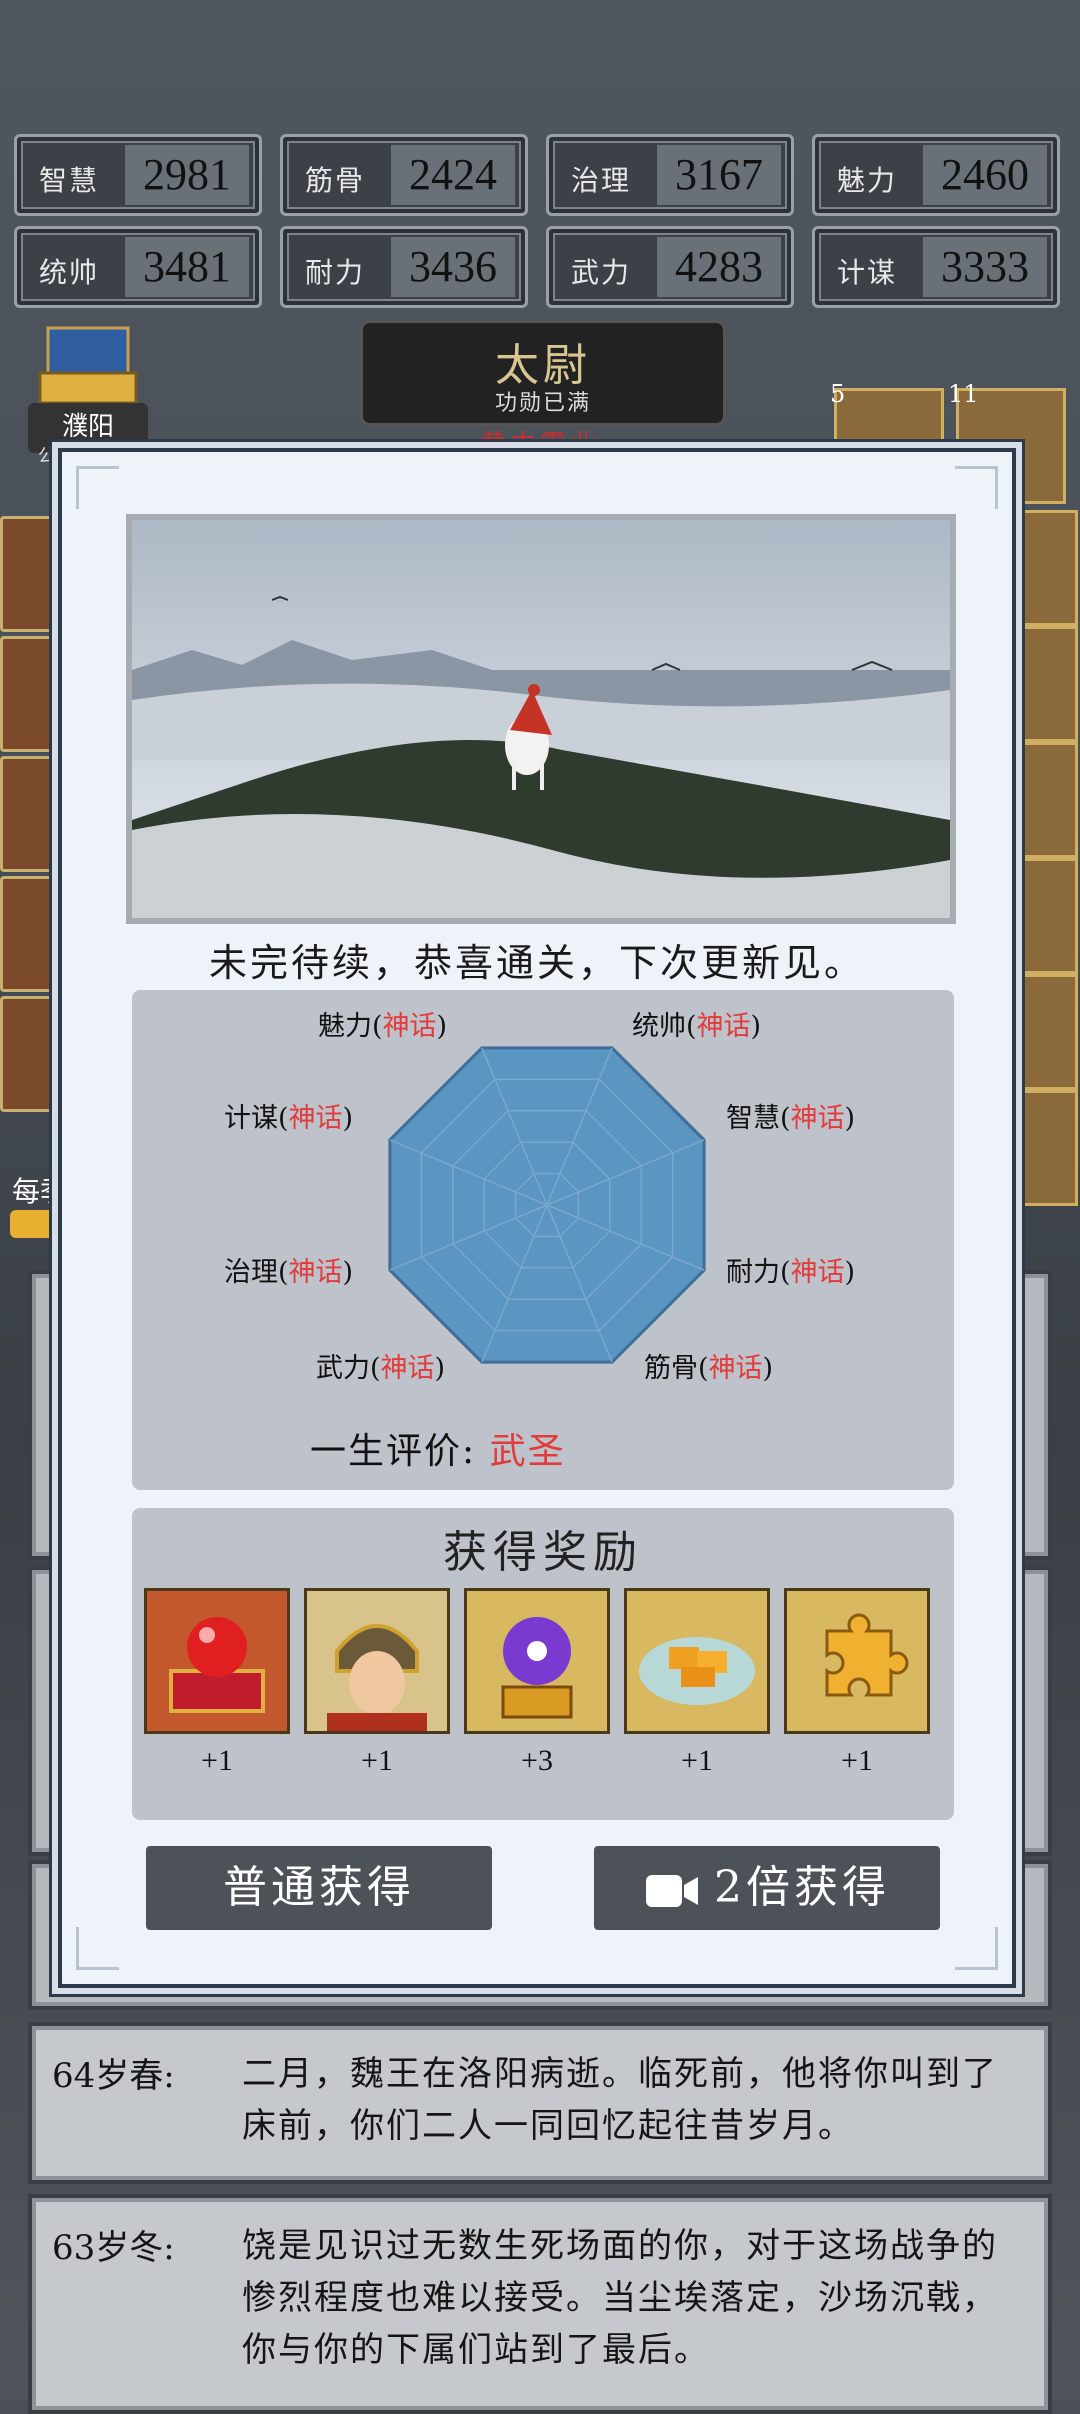 The image size is (1080, 2414). Describe the element at coordinates (791, 1118) in the screenshot. I see `radar-label-wisdom: 智慧(神话)` at that location.